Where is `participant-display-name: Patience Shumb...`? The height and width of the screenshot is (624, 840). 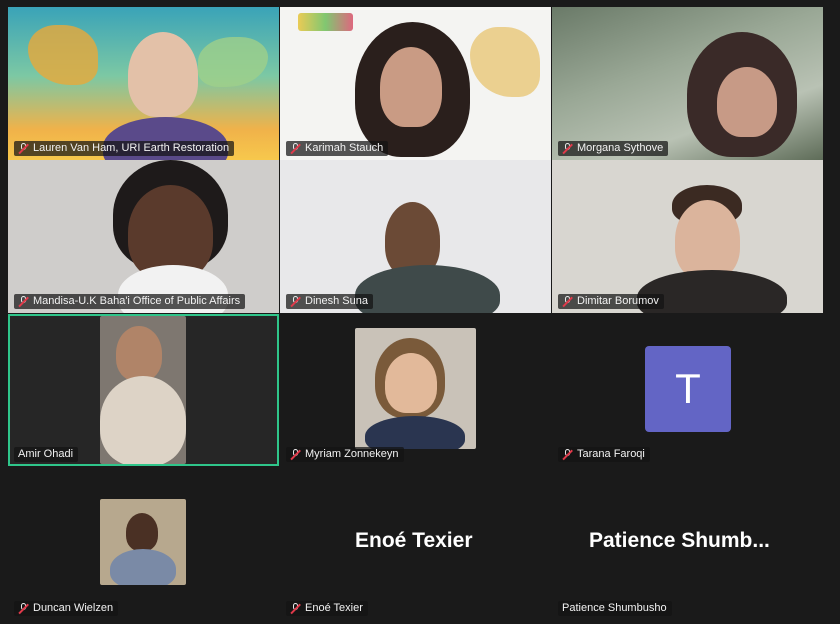
participant-display-name: Patience Shumb... is located at coordinates (679, 540).